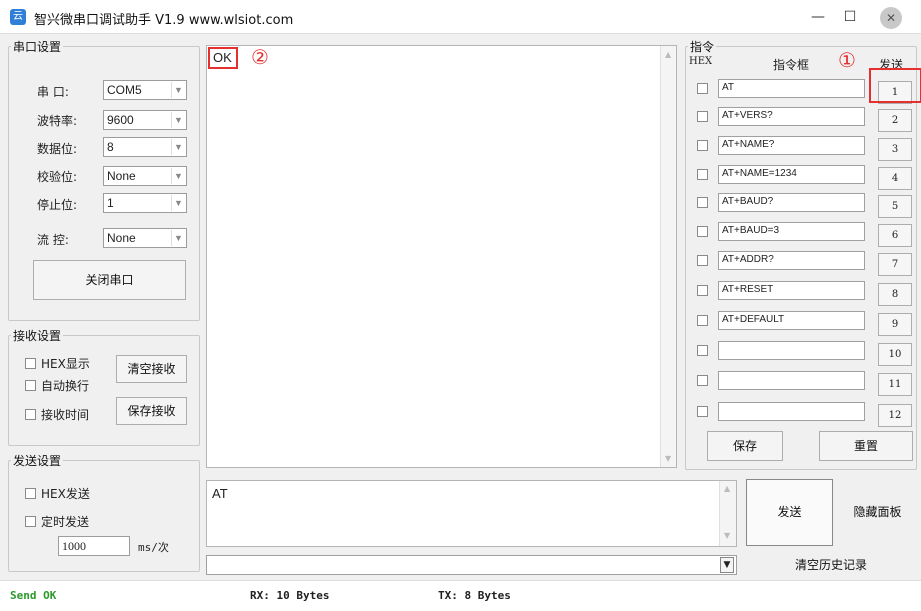 This screenshot has width=921, height=611. Describe the element at coordinates (94, 546) in the screenshot. I see `interval-input: 1000` at that location.